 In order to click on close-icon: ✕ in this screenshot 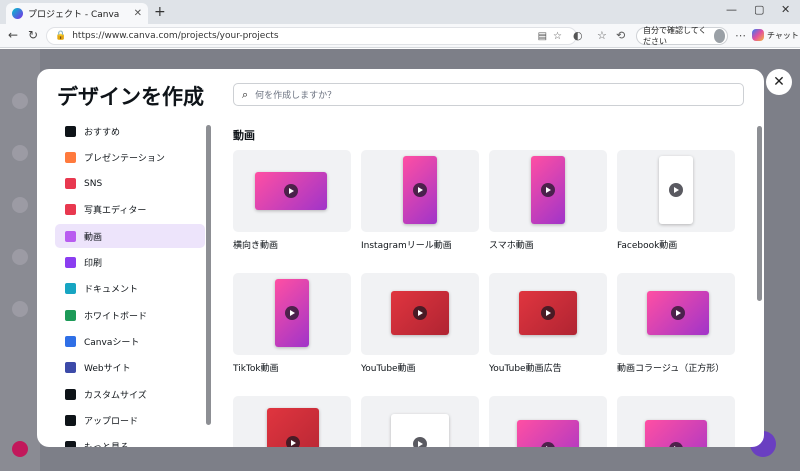, I will do `click(779, 82)`.